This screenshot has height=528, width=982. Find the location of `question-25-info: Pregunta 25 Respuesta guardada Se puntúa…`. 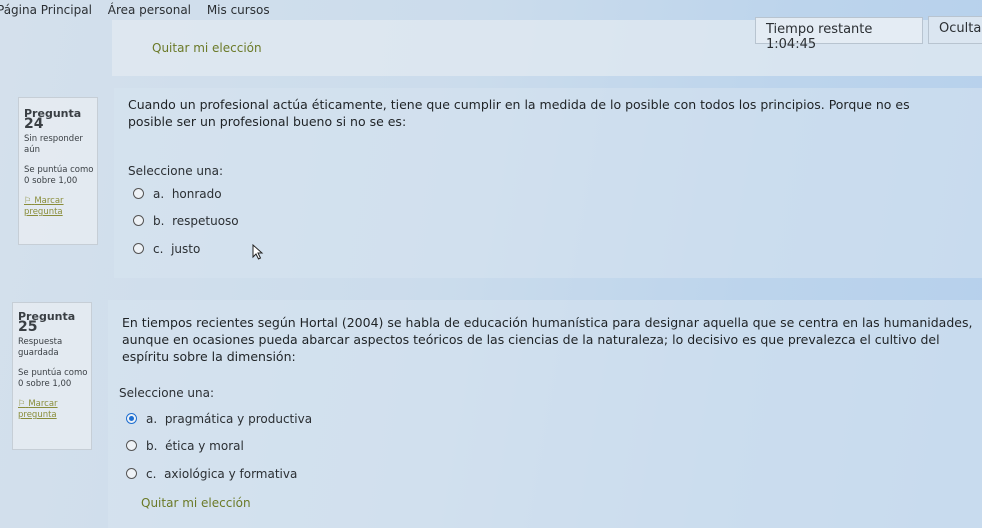

question-25-info: Pregunta 25 Respuesta guardada Se puntúa… is located at coordinates (52, 376).